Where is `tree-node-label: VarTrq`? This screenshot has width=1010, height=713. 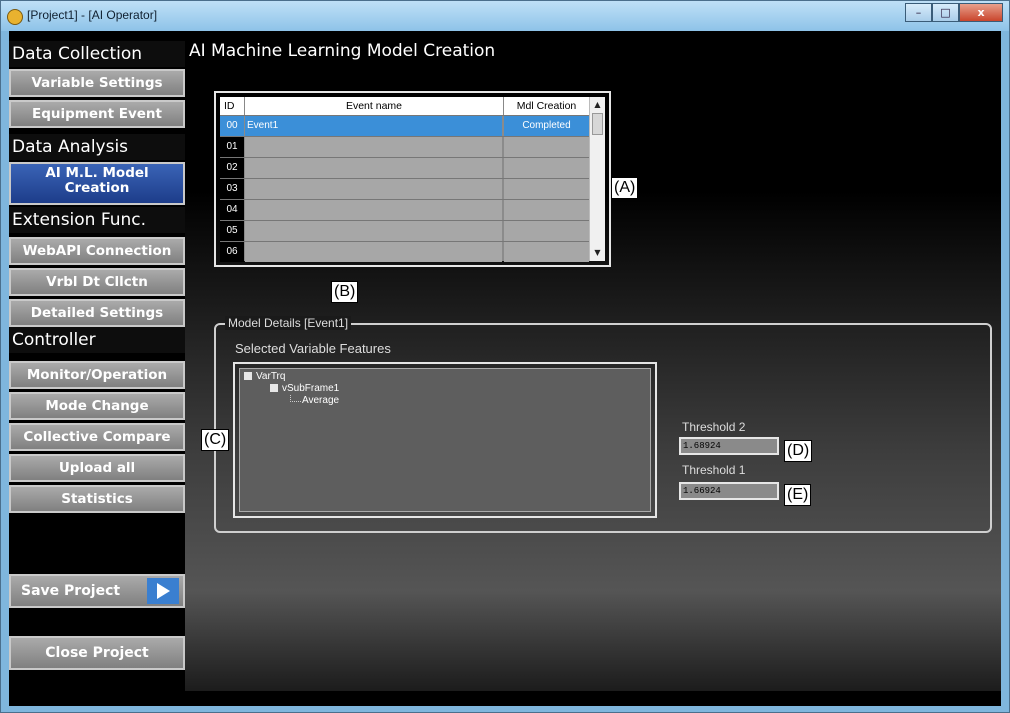
tree-node-label: VarTrq is located at coordinates (271, 376).